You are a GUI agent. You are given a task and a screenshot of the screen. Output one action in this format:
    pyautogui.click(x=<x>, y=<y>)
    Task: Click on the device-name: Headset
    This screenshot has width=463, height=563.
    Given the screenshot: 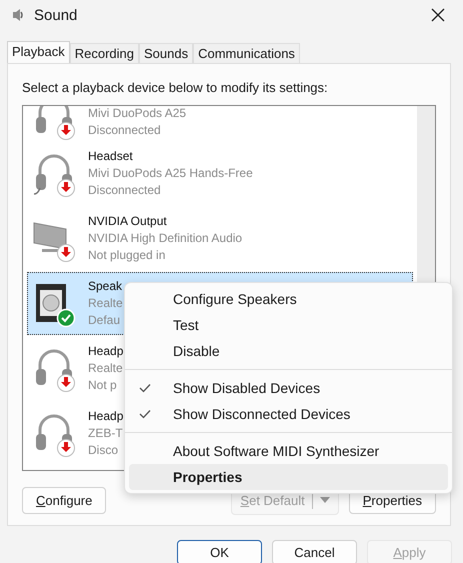 What is the action you would take?
    pyautogui.click(x=110, y=156)
    